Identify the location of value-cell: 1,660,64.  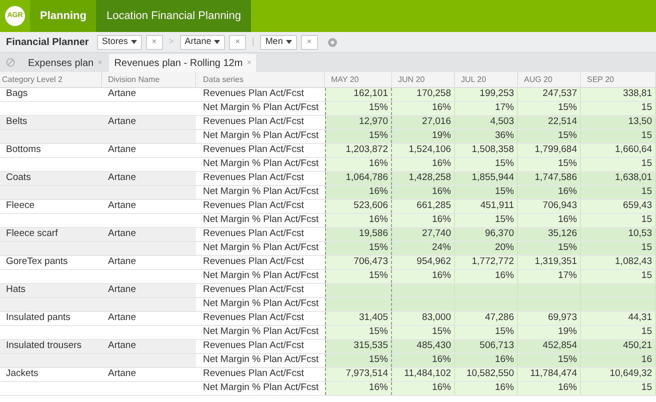
(618, 150).